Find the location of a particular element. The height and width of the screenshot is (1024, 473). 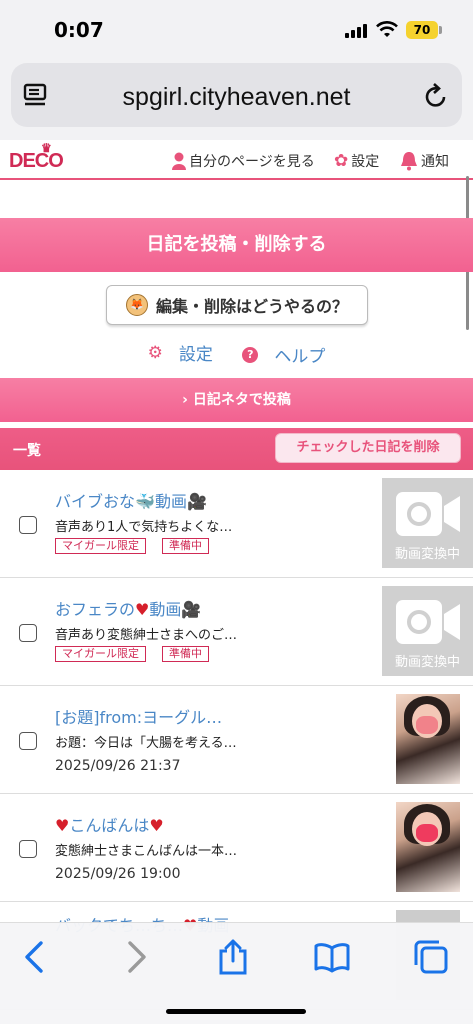

diary-title: ♥こんばんは♥ is located at coordinates (109, 824).